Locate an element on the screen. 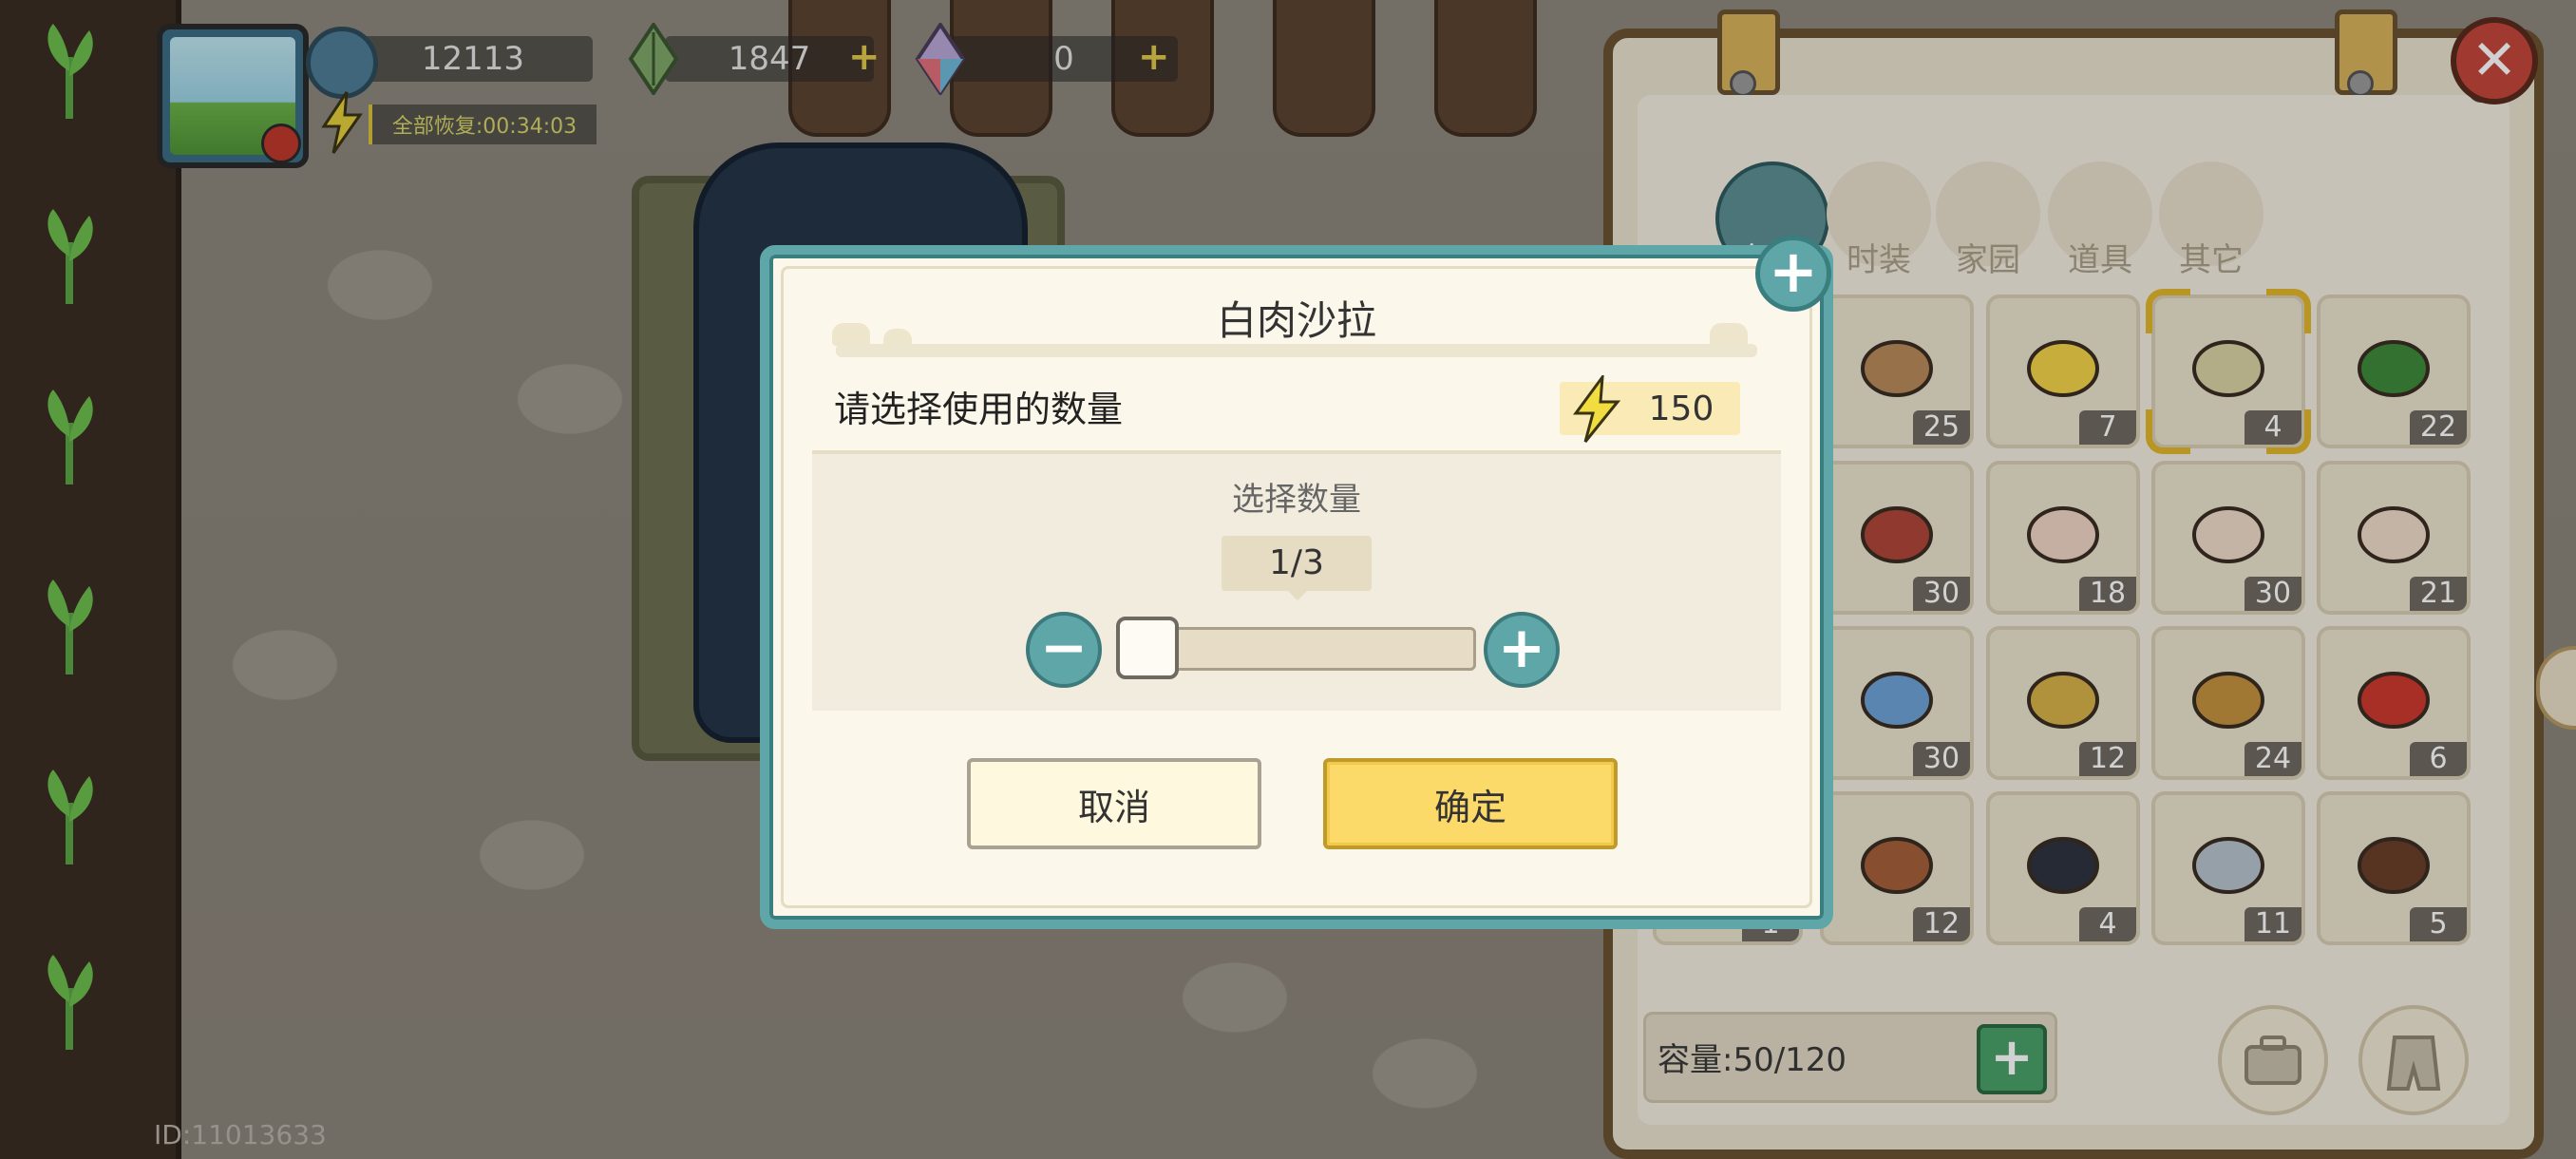 This screenshot has height=1159, width=2576. divider is located at coordinates (1296, 452).